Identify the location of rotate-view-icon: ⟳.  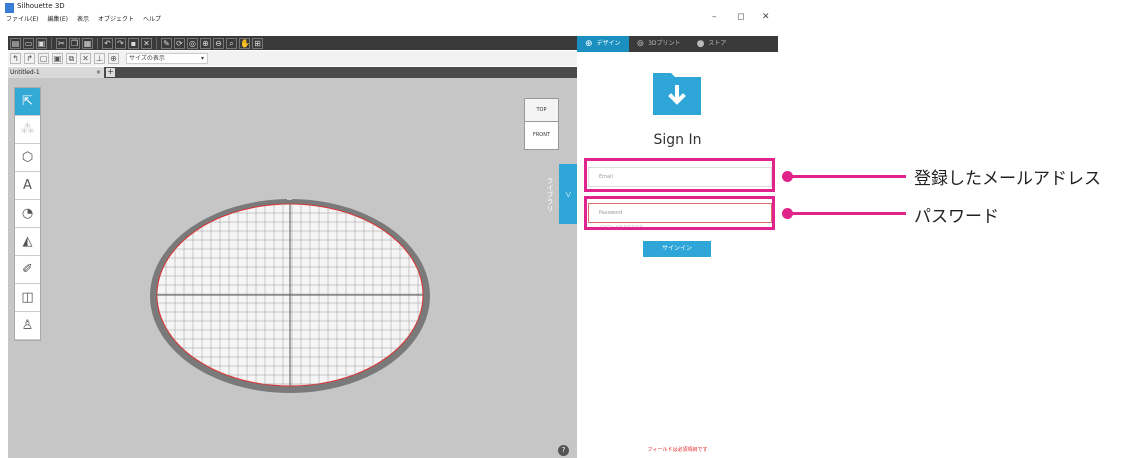
(179, 43).